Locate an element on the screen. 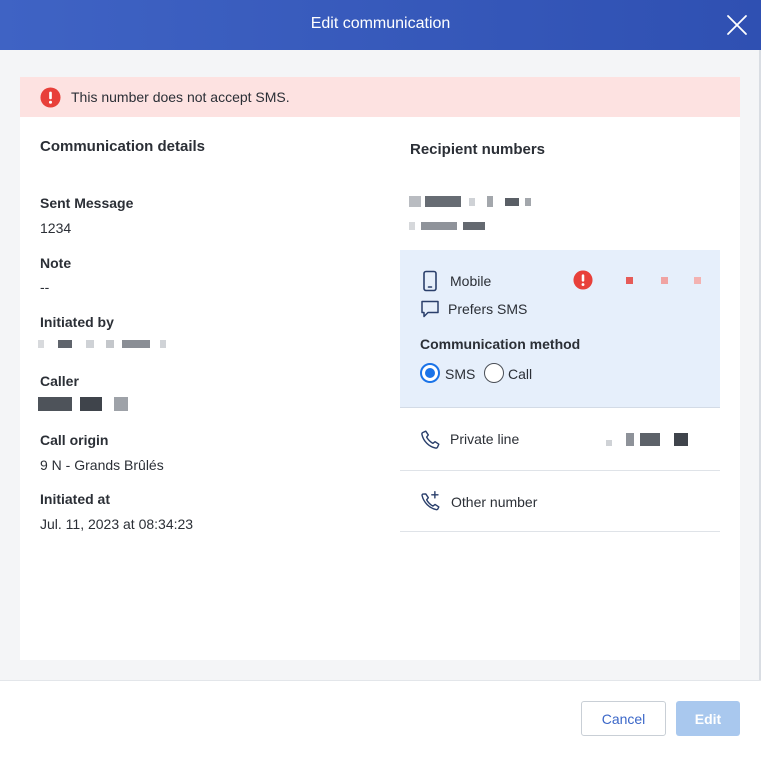 The width and height of the screenshot is (761, 757). note-value: -- is located at coordinates (45, 287).